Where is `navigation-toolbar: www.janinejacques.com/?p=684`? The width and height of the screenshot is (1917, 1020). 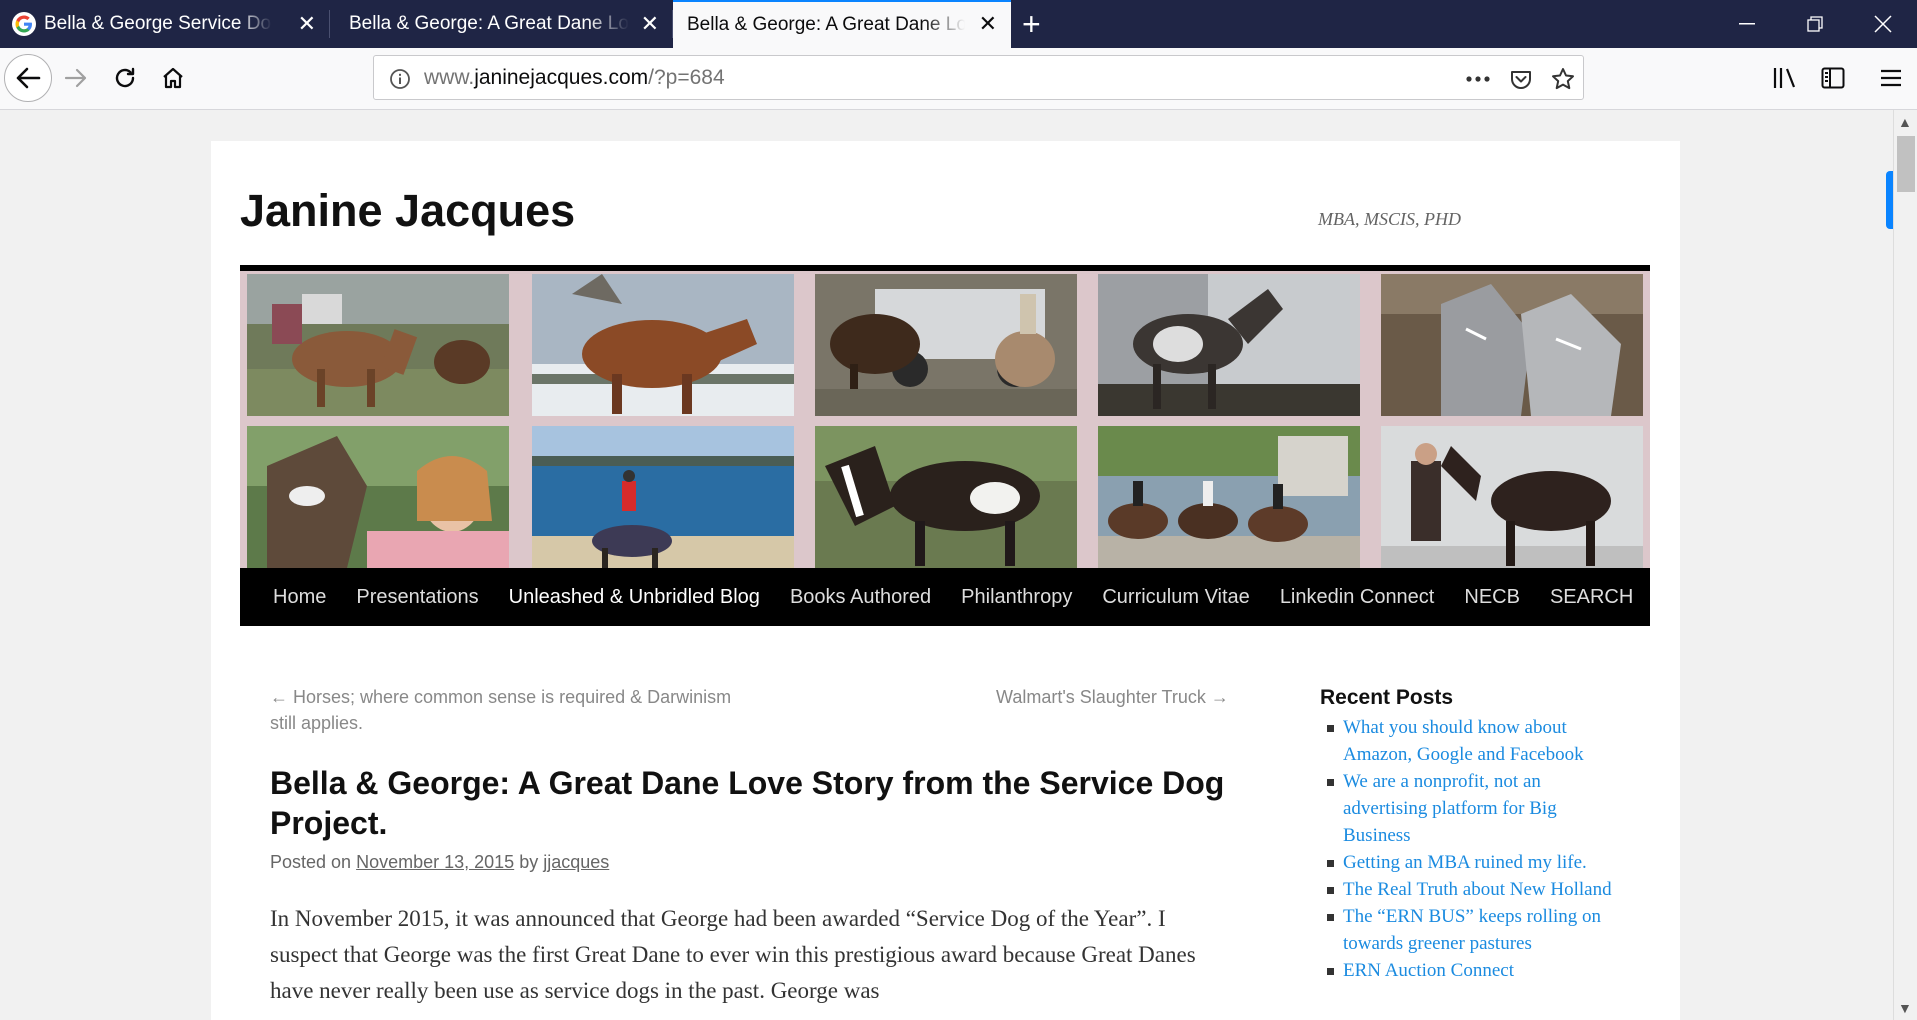
navigation-toolbar: www.janinejacques.com/?p=684 is located at coordinates (958, 79).